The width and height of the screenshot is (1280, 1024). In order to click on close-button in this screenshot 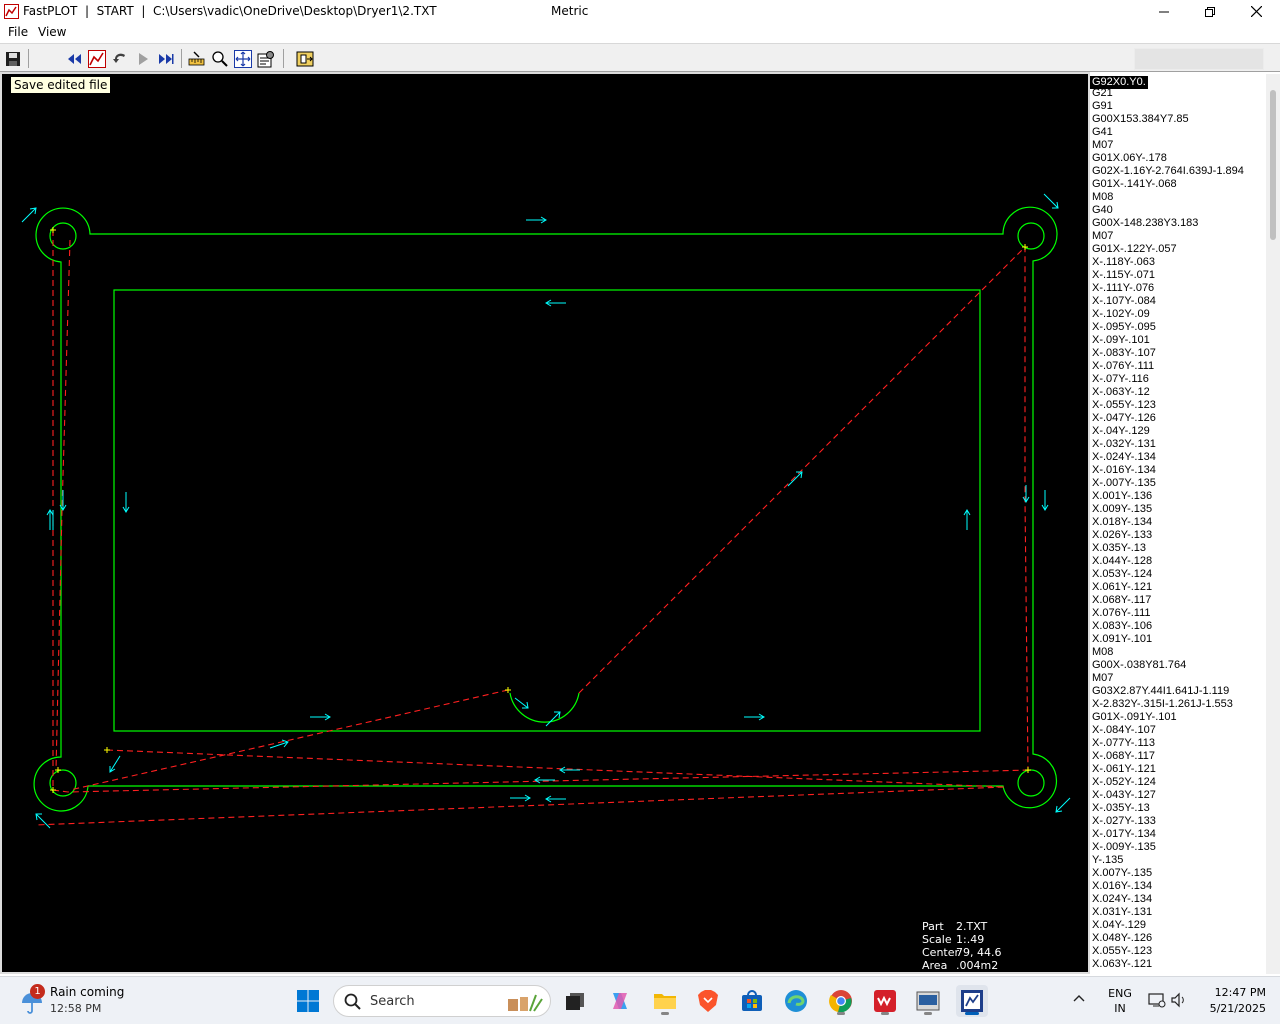, I will do `click(1256, 11)`.